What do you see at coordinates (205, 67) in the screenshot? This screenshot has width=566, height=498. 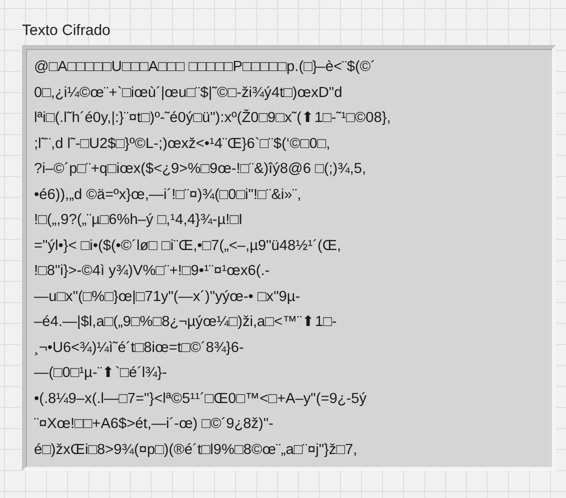 I see `text-line: @□A□□□□□U□□□A□□□ □□□□□P□□□□□p.(□}–è<¨$(©´` at bounding box center [205, 67].